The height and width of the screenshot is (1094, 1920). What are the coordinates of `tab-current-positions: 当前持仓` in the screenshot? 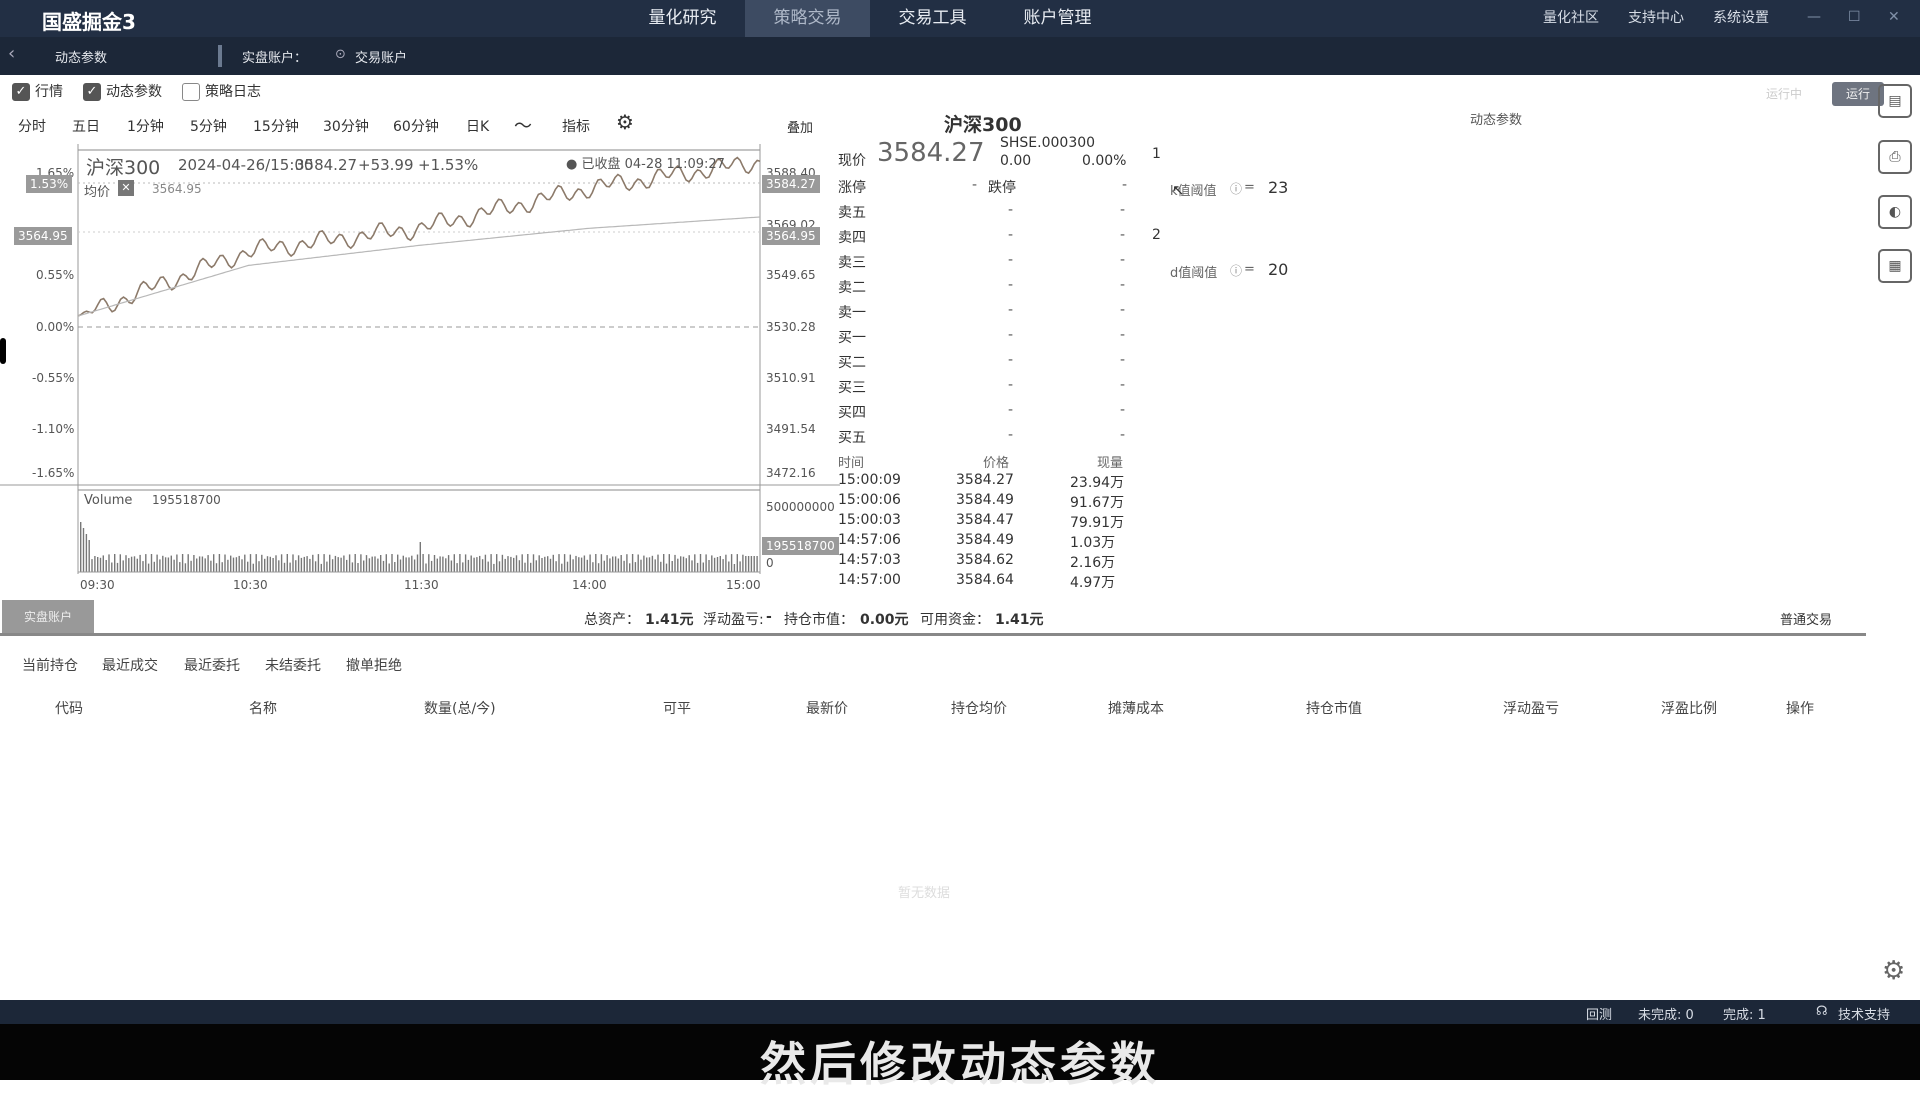 It's located at (50, 665).